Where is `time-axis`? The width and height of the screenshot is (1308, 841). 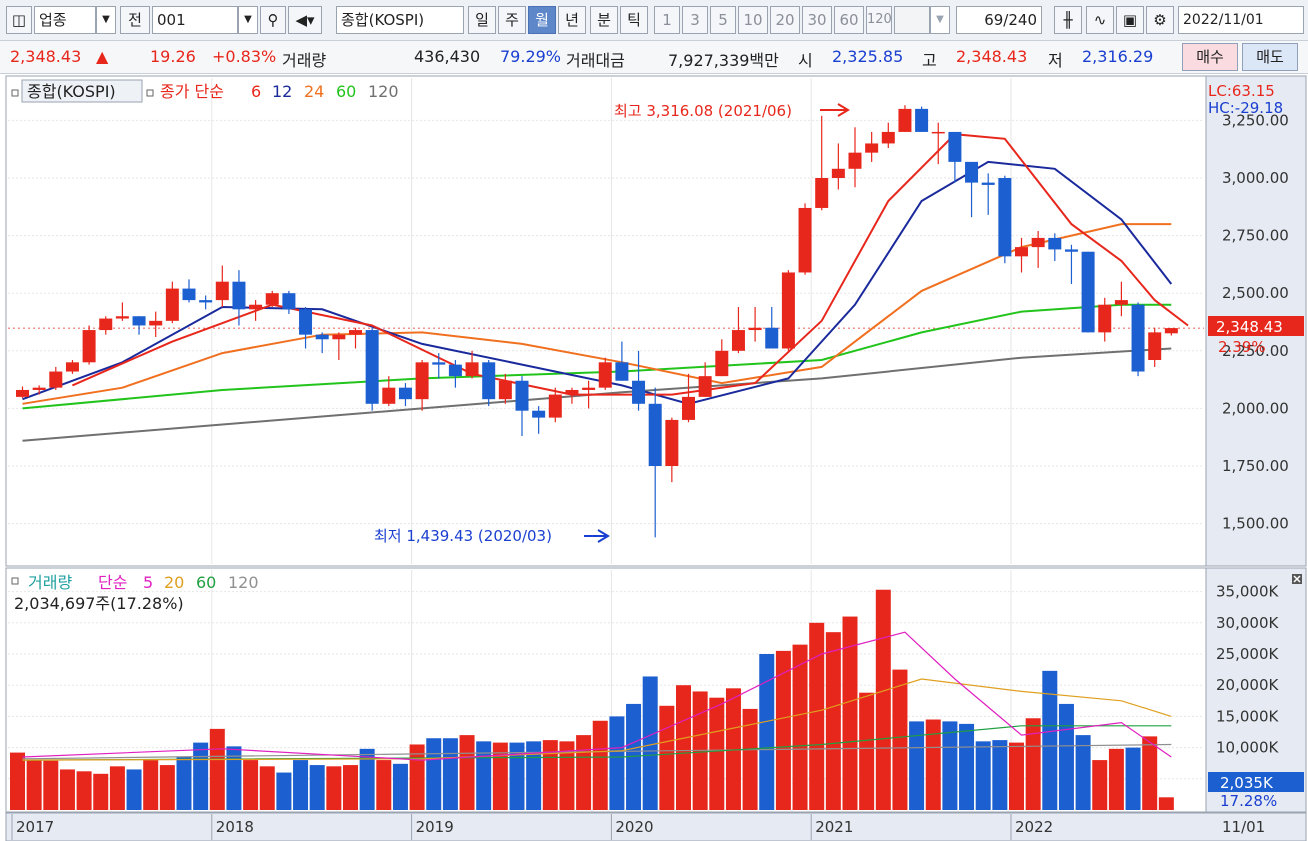 time-axis is located at coordinates (656, 826).